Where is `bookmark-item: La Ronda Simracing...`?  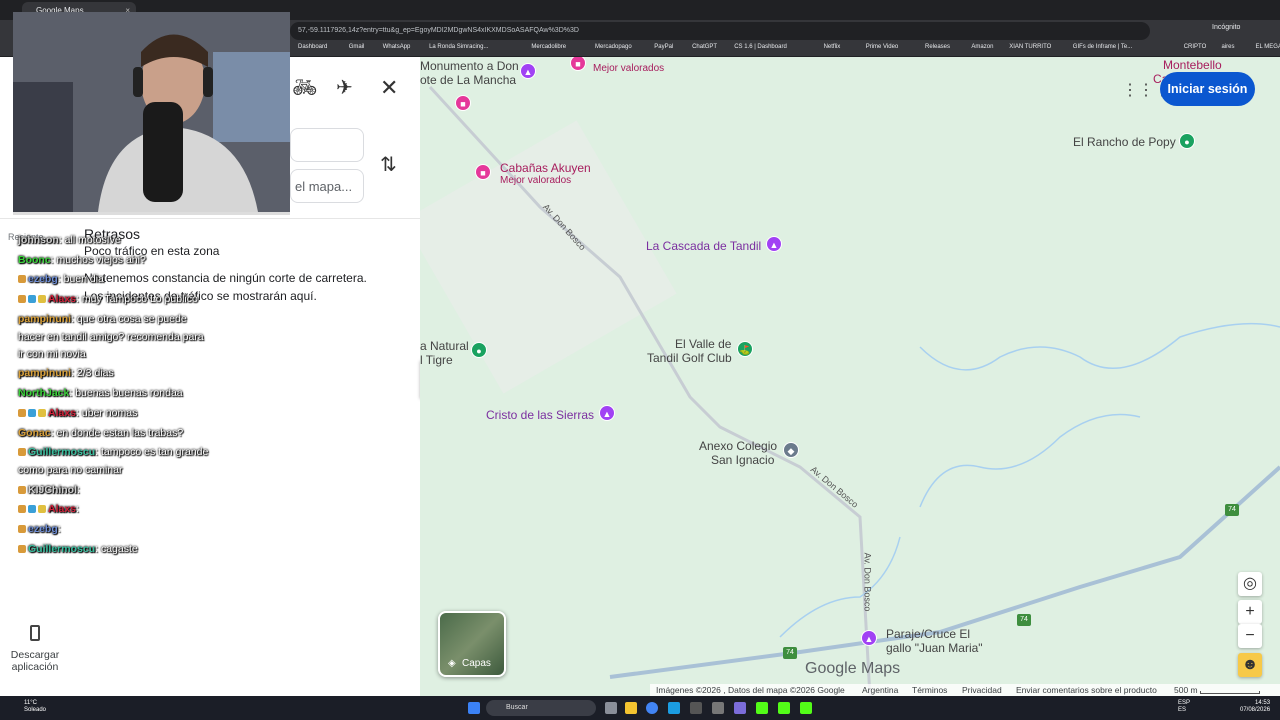 bookmark-item: La Ronda Simracing... is located at coordinates (458, 47).